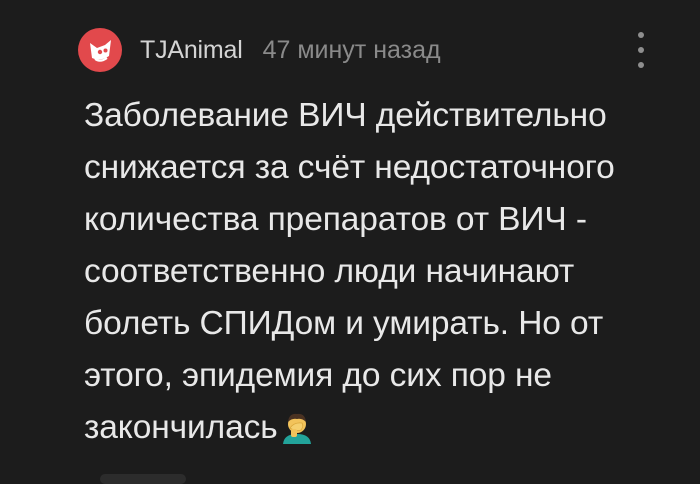 This screenshot has height=484, width=700. I want to click on next-comment-edge, so click(143, 479).